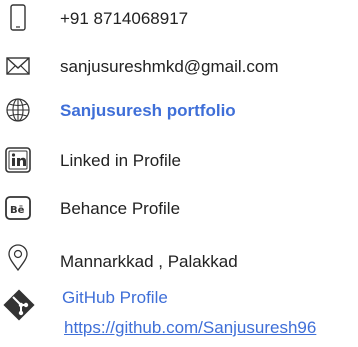 This screenshot has width=358, height=347. Describe the element at coordinates (169, 67) in the screenshot. I see `email-link: sanjusureshmkd@gmail.com` at that location.